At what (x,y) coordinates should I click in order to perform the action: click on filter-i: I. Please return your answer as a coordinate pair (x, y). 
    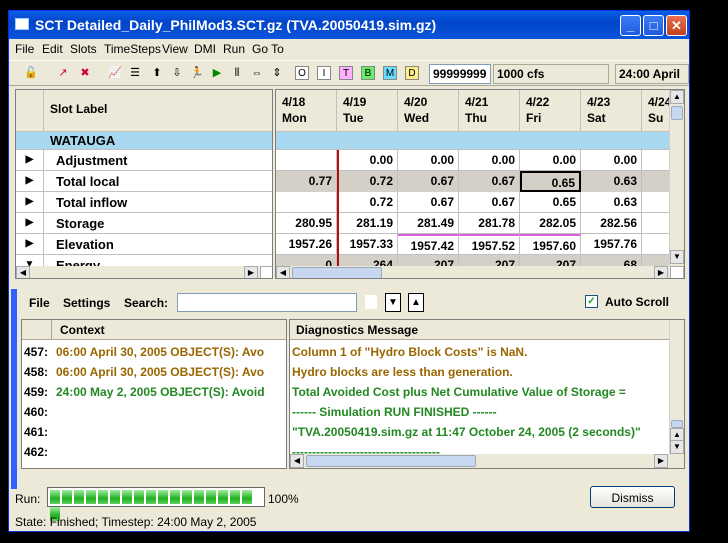
    Looking at the image, I should click on (324, 73).